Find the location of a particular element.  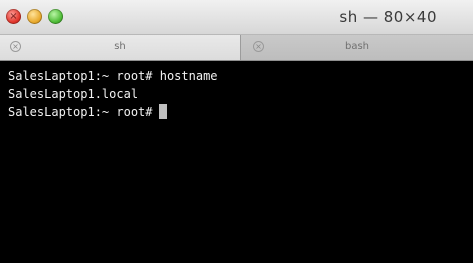

terminal-line: SalesLaptop1:~ root# hostname is located at coordinates (240, 76).